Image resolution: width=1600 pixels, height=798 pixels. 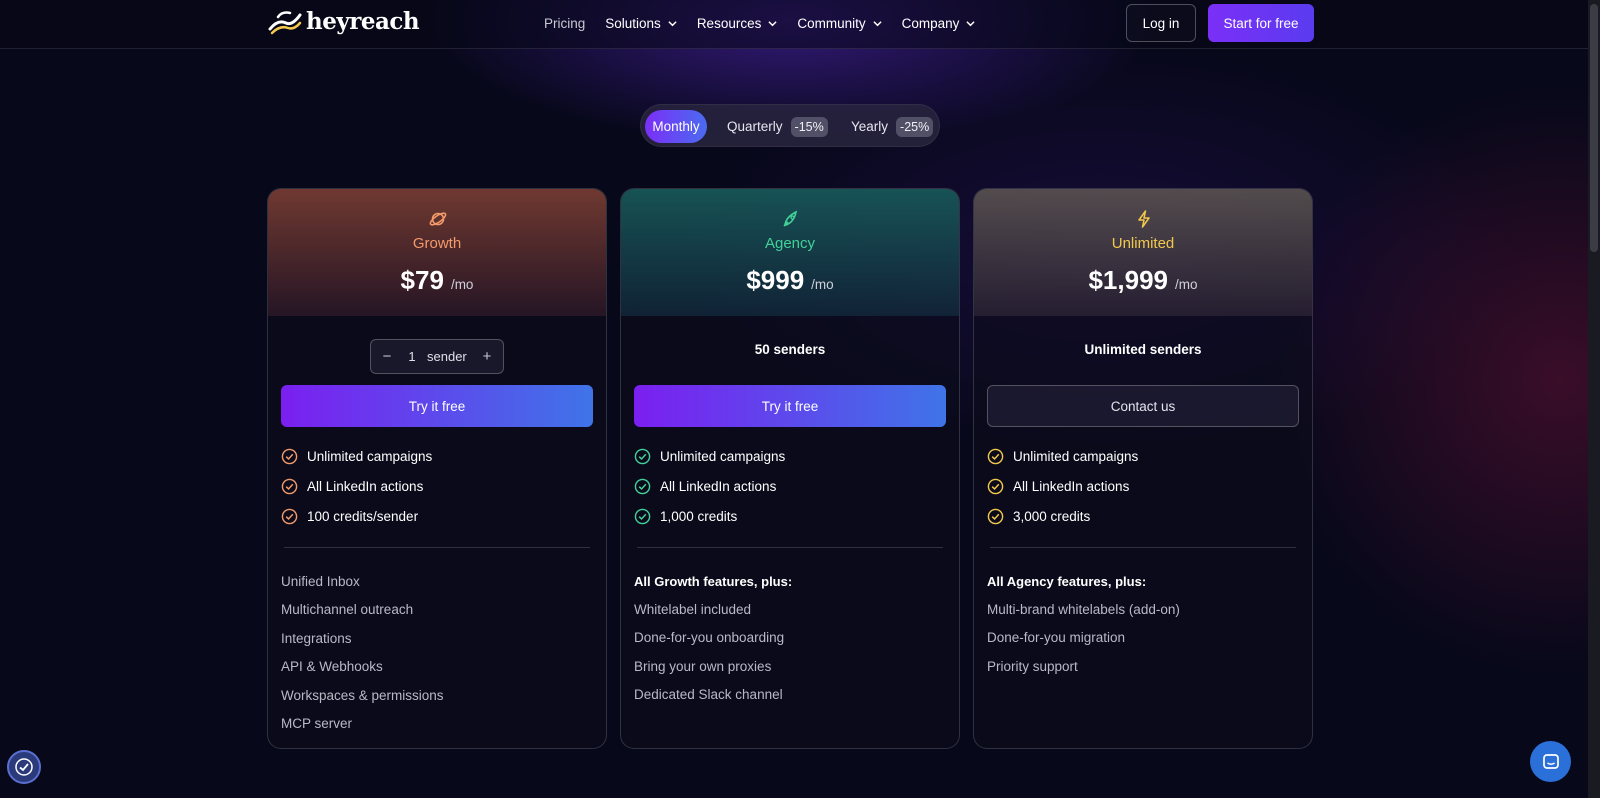 I want to click on plan-price: $79 /mo, so click(x=437, y=280).